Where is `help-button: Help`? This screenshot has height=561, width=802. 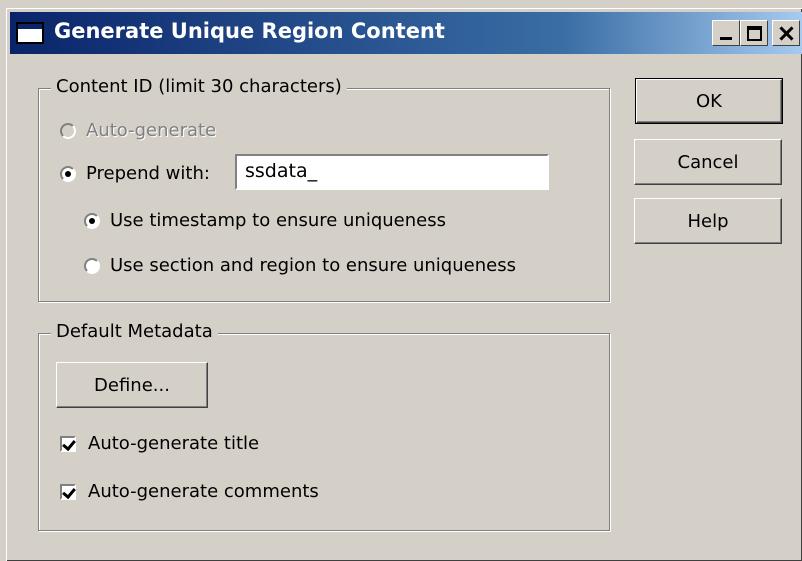
help-button: Help is located at coordinates (708, 221).